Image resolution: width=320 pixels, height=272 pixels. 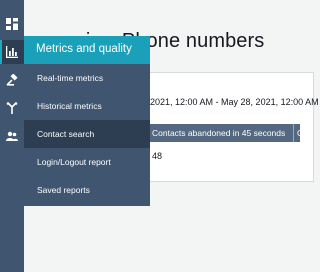 I want to click on menu-item-login-logout-report: Login/Logout report, so click(x=87, y=162).